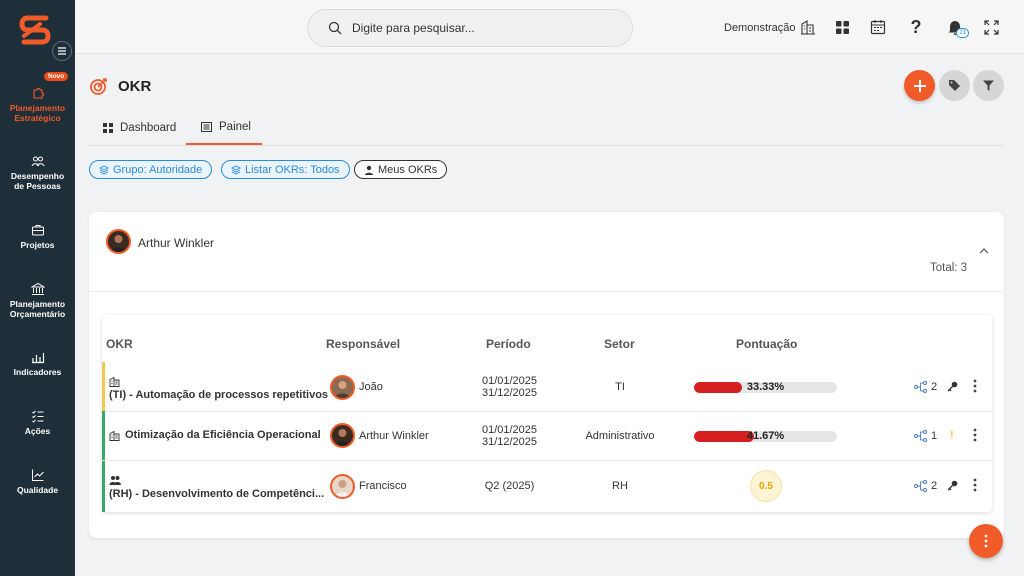  I want to click on chip-label: Meus OKRs, so click(408, 169).